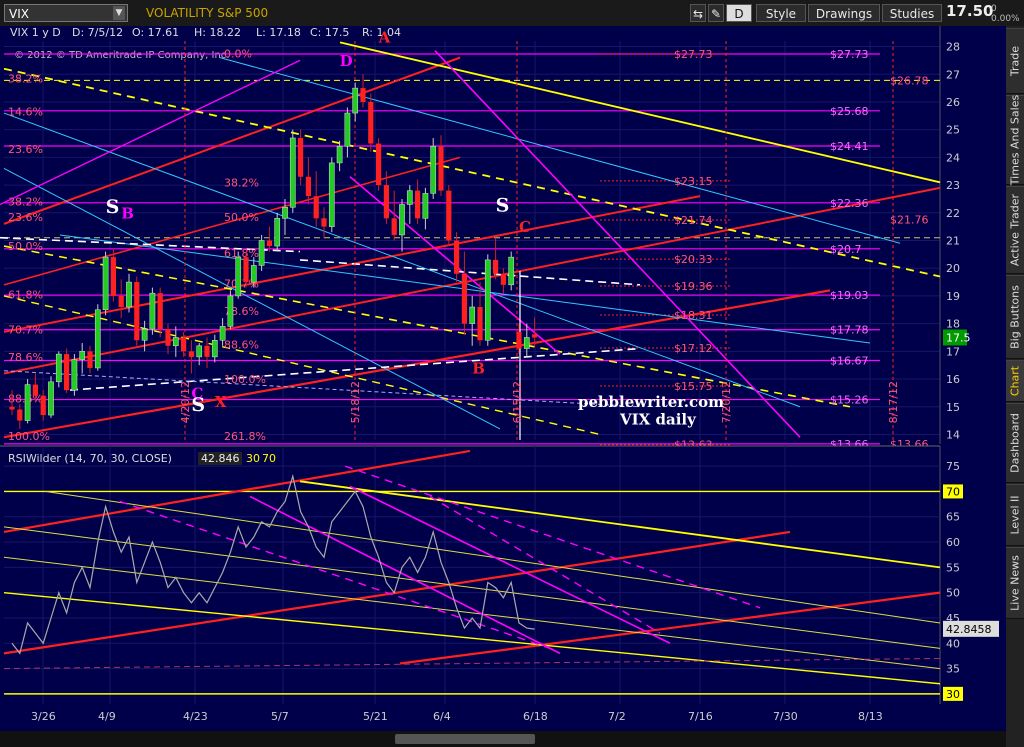 This screenshot has height=747, width=1024. I want to click on pattern-label: B, so click(478, 369).